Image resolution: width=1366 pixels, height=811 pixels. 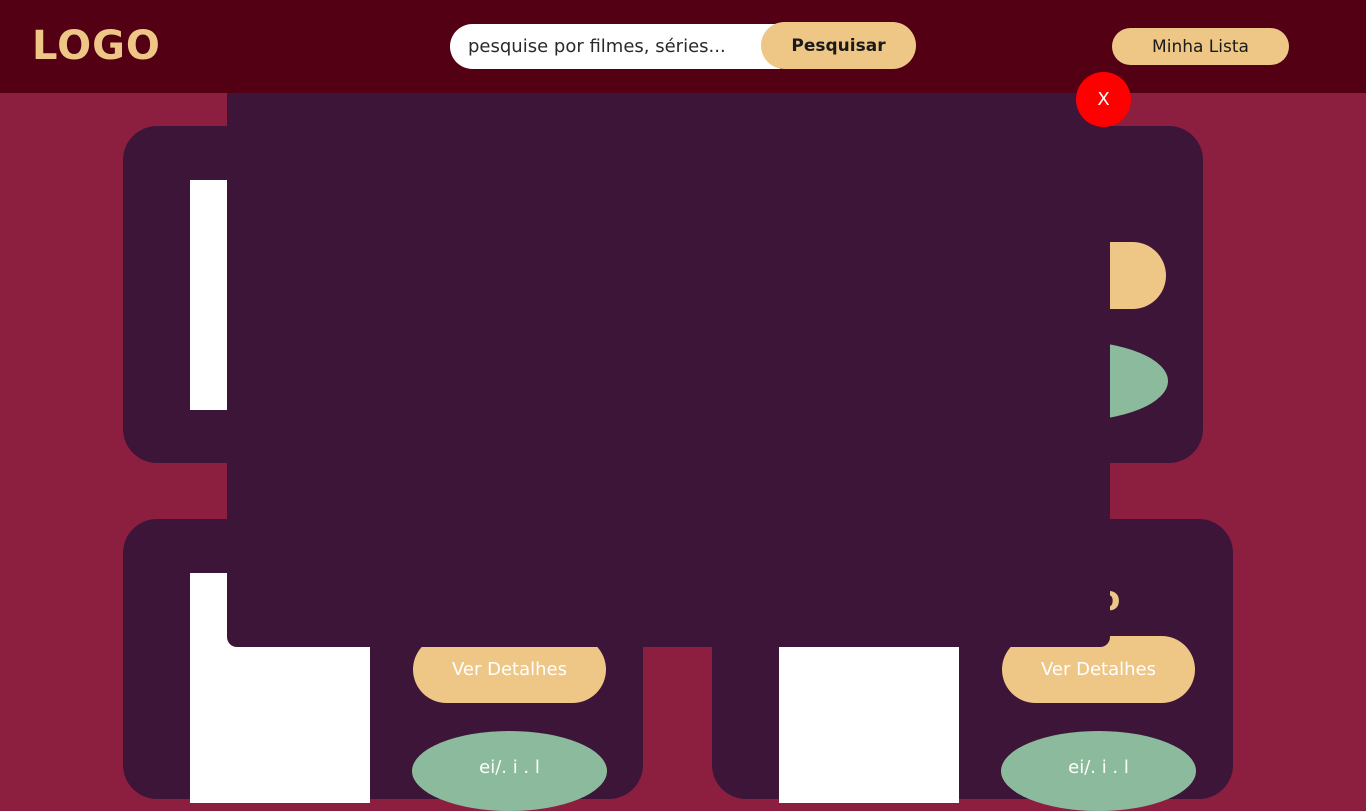 What do you see at coordinates (838, 45) in the screenshot?
I see `search-button: Pesquisar` at bounding box center [838, 45].